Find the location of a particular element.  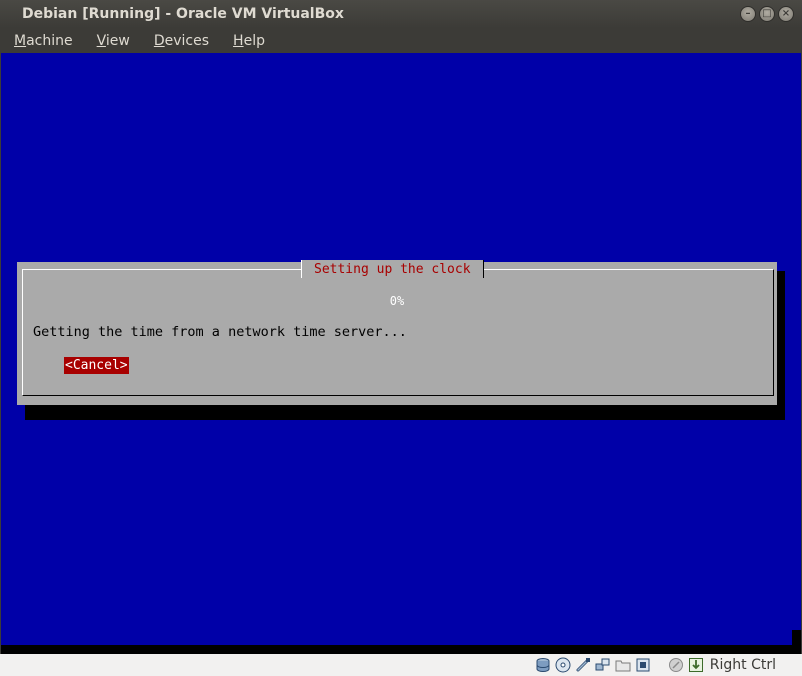

cancel-button: <Cancel> is located at coordinates (96, 365).